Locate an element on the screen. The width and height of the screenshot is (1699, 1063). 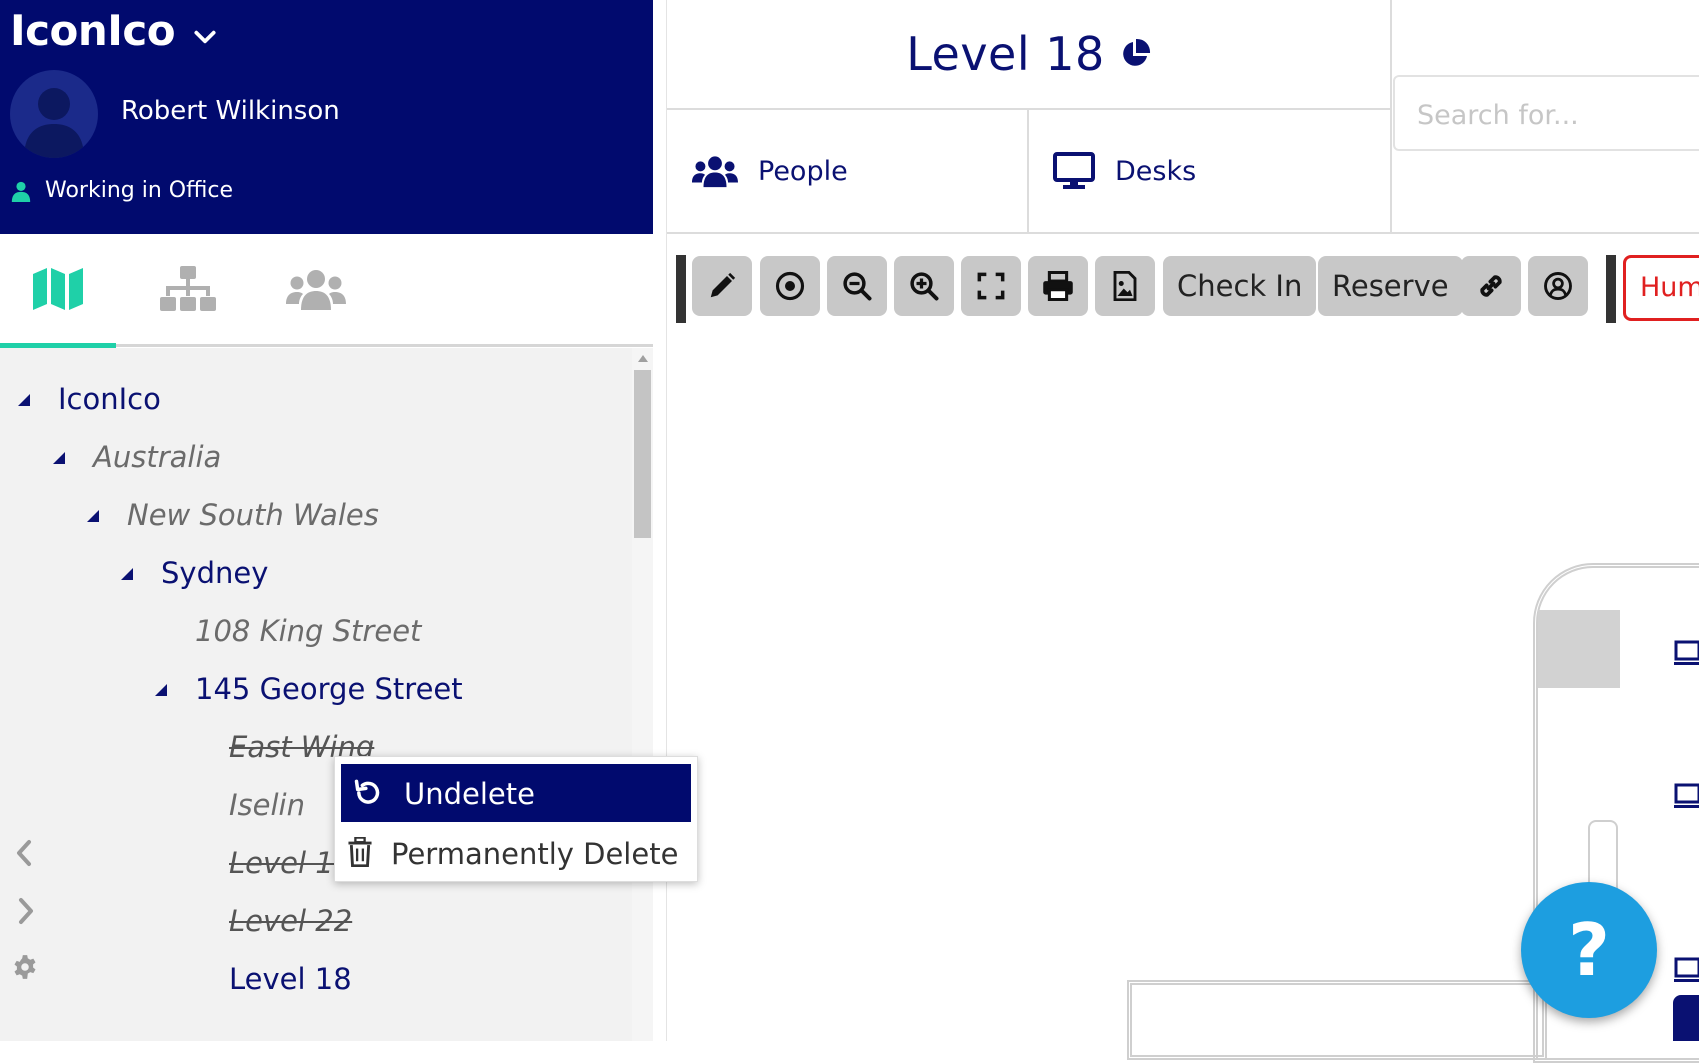
pie-chart-icon is located at coordinates (1135, 54).